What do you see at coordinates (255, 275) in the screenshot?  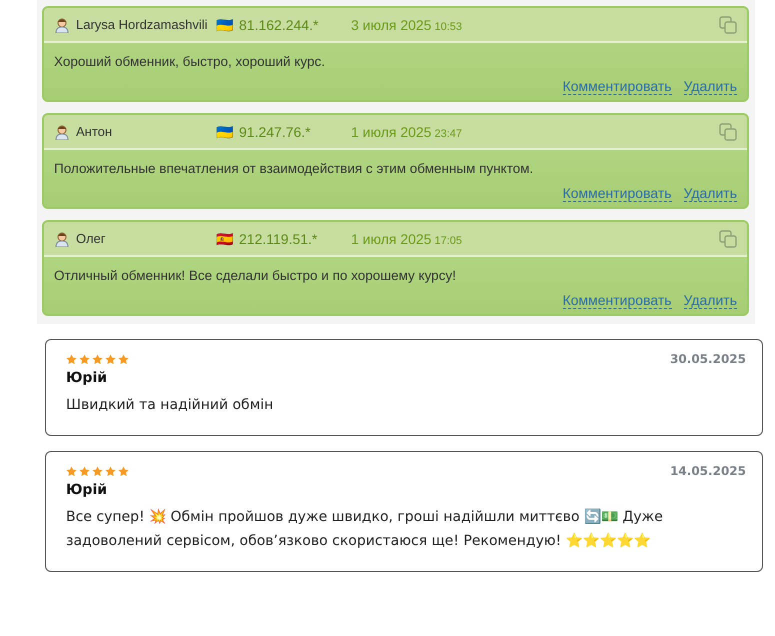 I see `comment-text: Отличный обменник! Все сделали быстро и по хорошему курсу!` at bounding box center [255, 275].